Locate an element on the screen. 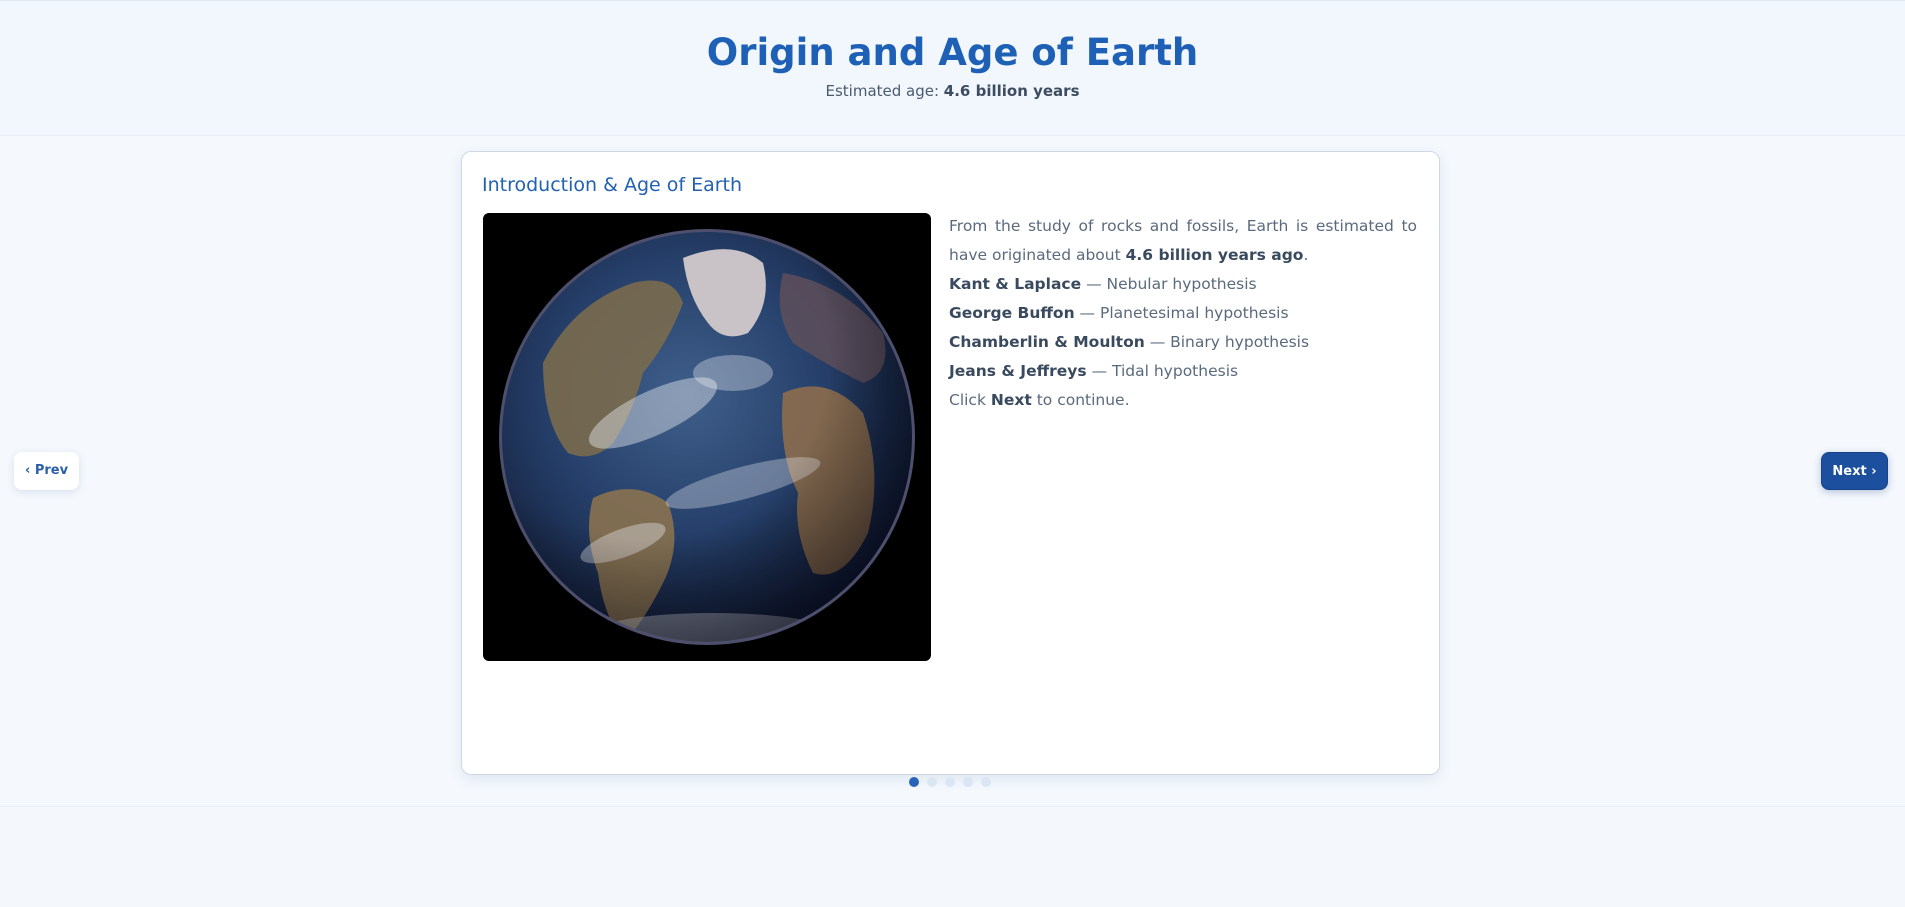  page-title: Origin and Age of Earth is located at coordinates (952, 52).